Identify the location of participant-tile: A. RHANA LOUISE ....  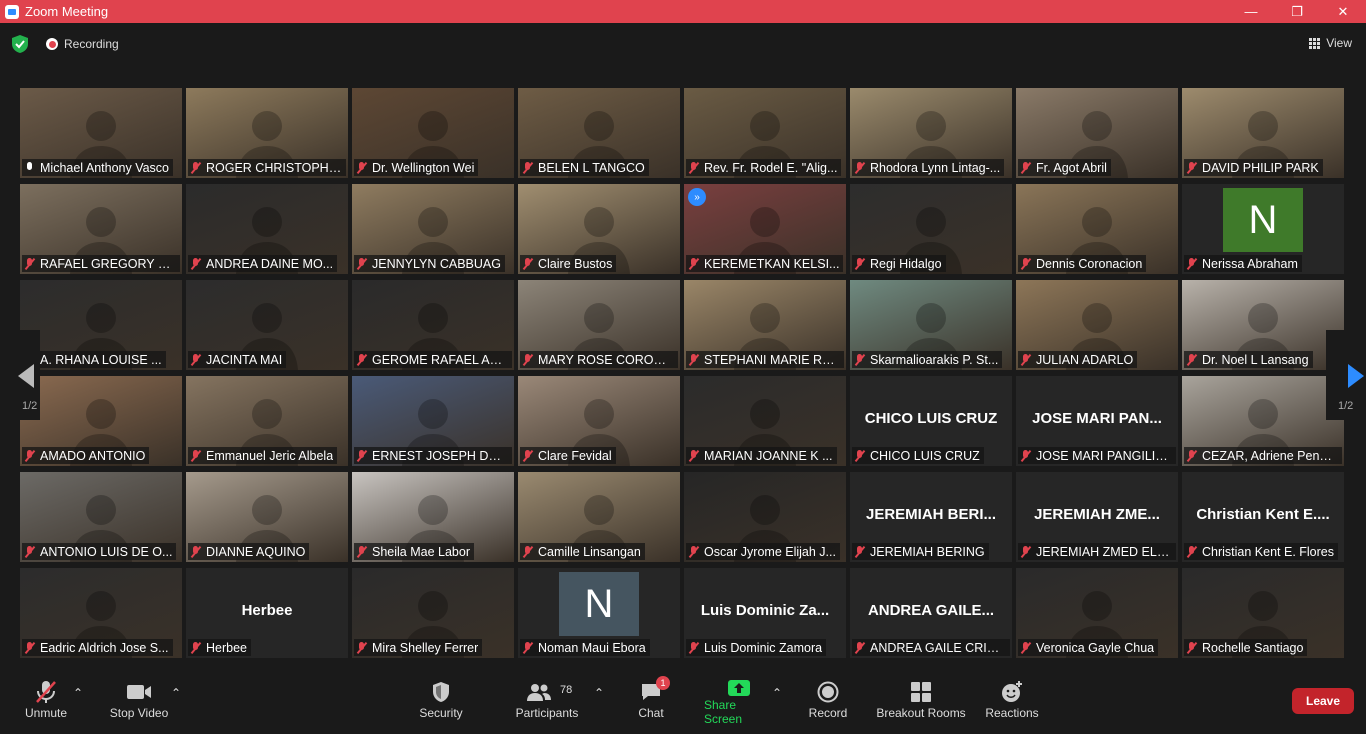
(101, 325).